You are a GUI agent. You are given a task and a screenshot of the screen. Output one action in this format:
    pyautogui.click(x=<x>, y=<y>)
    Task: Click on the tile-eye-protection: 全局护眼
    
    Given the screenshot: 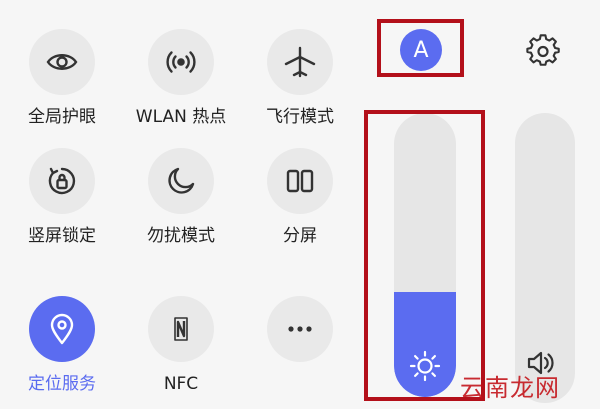 What is the action you would take?
    pyautogui.click(x=62, y=78)
    